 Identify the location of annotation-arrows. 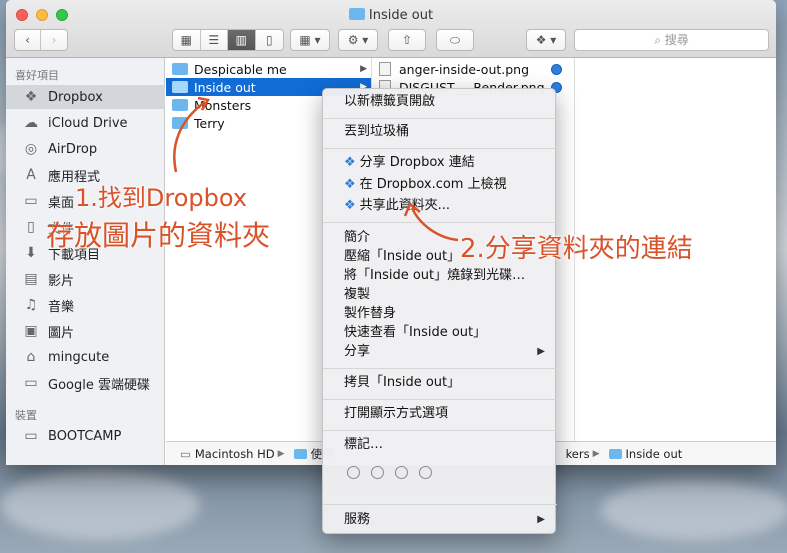
(316, 169).